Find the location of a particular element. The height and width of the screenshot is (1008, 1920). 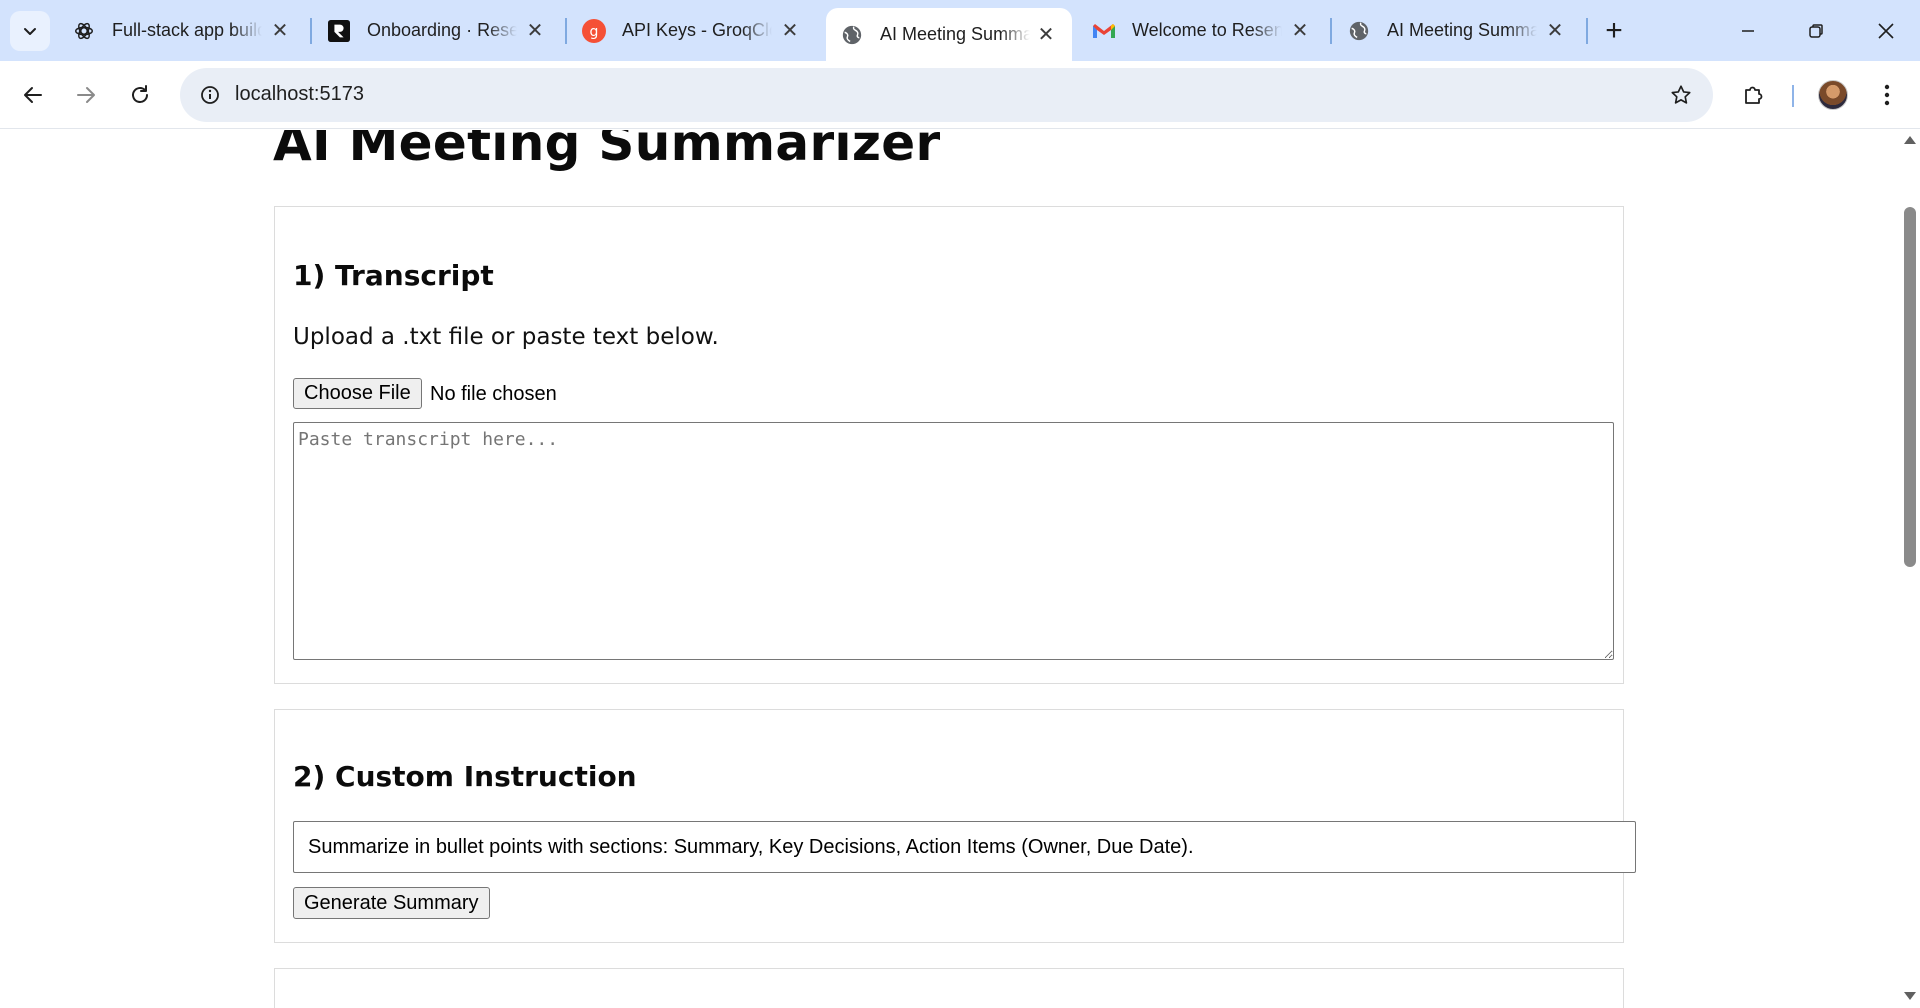

tab-ai-meeting-summarizer: AI Meeting Summarizer ✕ is located at coordinates (1457, 30).